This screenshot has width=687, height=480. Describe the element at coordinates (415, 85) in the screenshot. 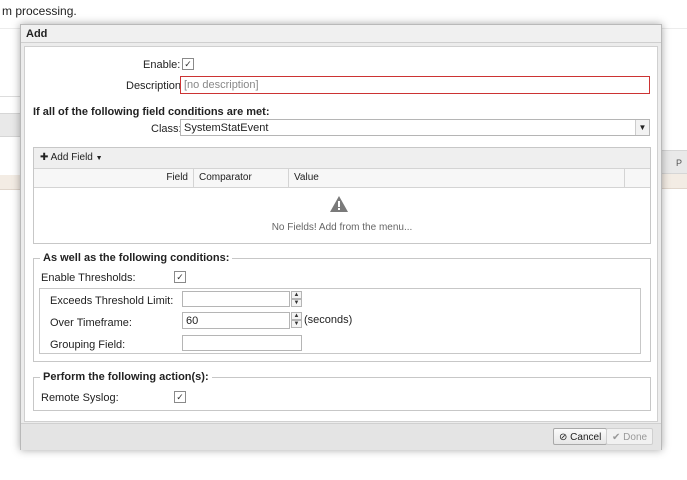

I see `description-input: [no description]` at that location.